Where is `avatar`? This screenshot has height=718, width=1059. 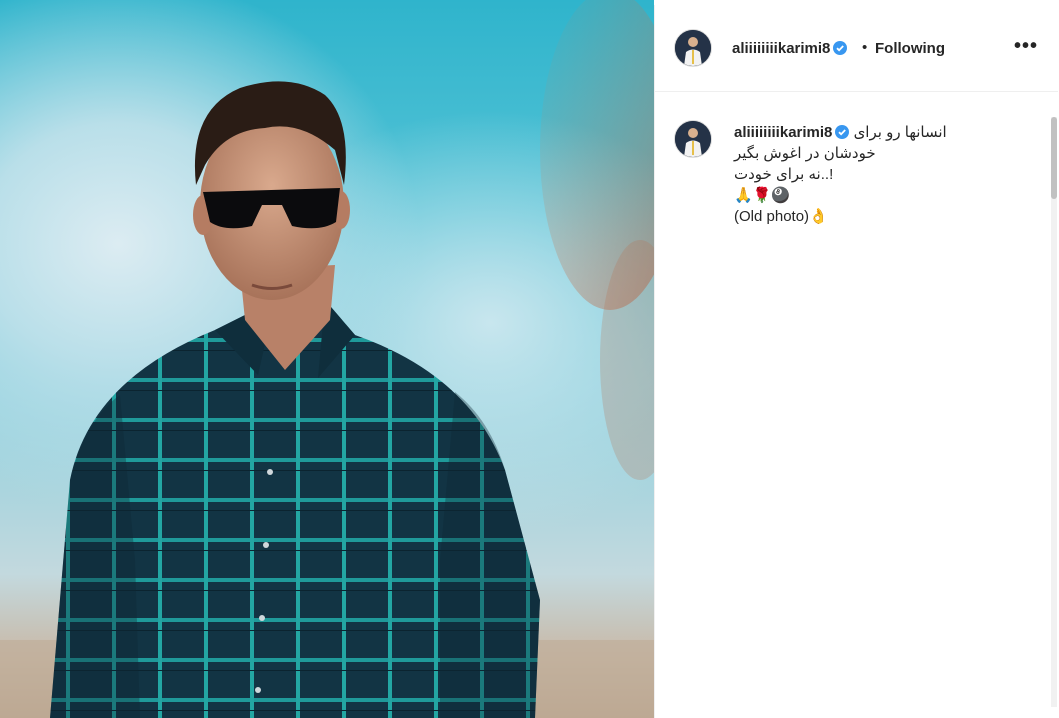
avatar is located at coordinates (693, 48).